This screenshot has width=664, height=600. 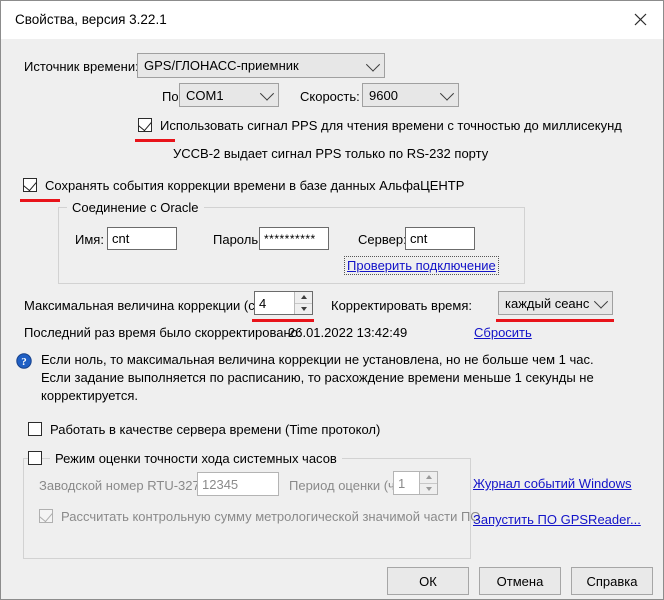 I want to click on port-combo: COM1, so click(x=229, y=95).